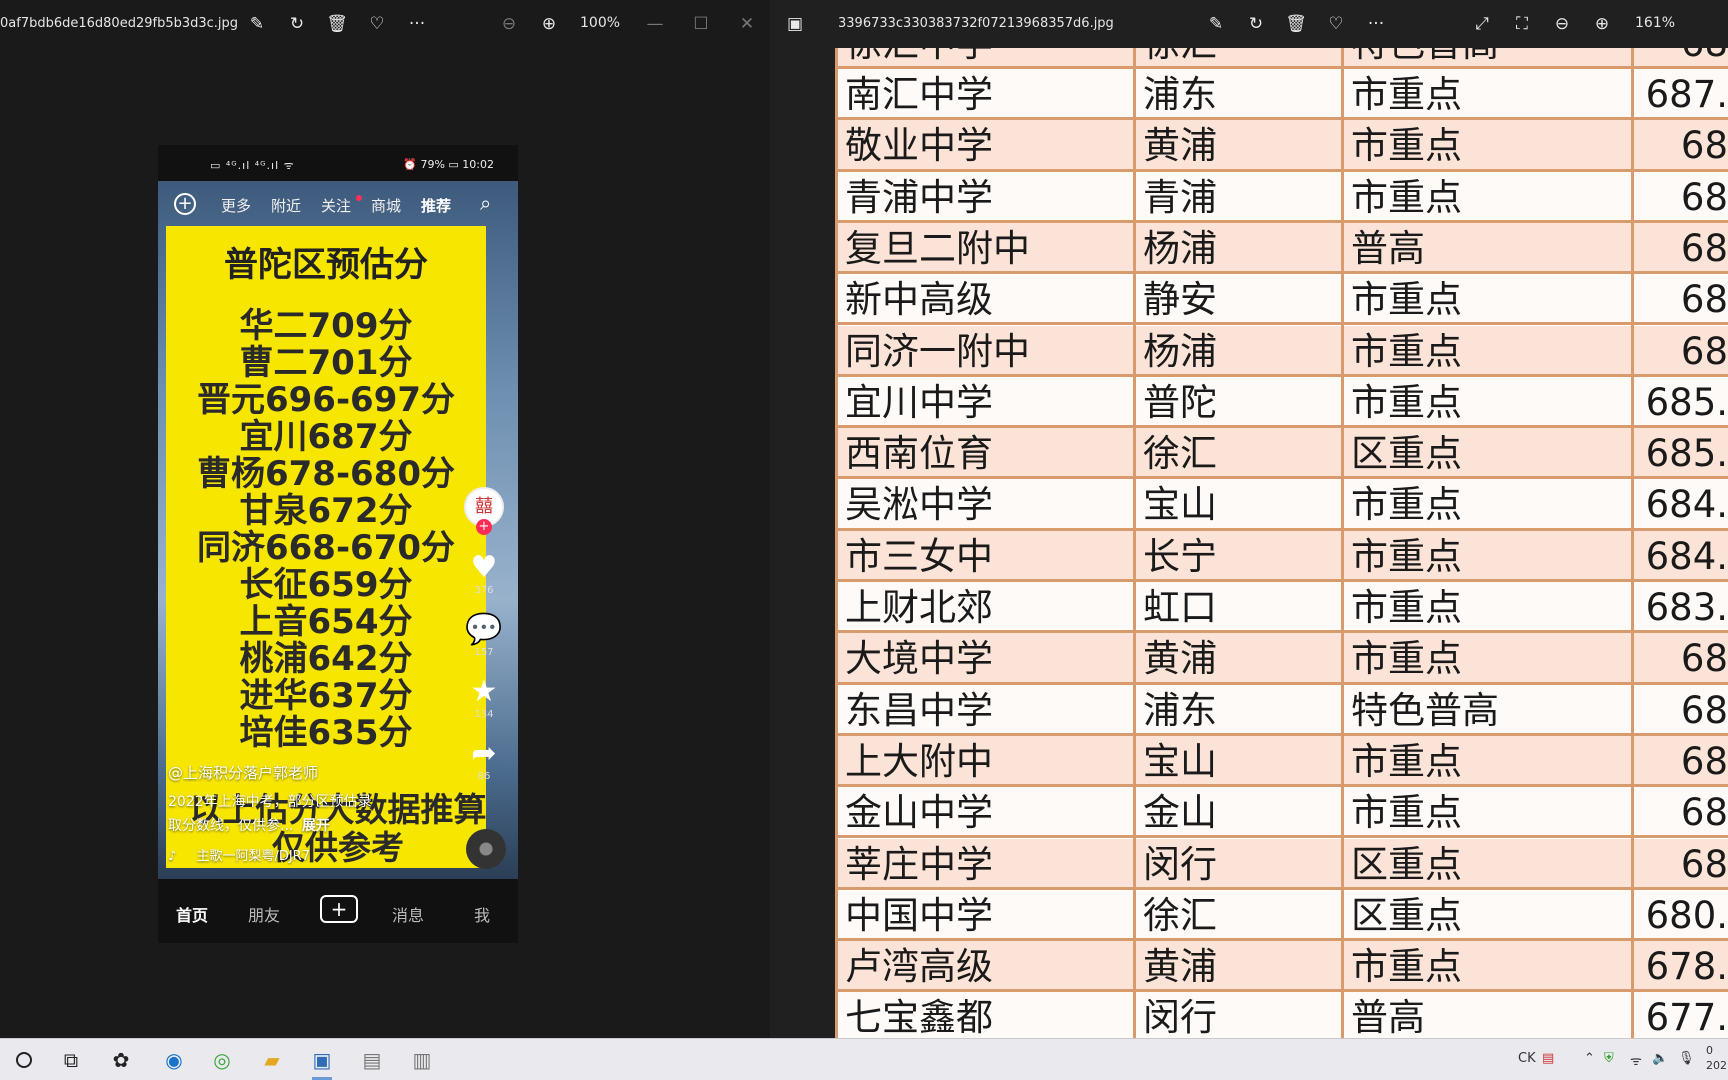 The height and width of the screenshot is (1080, 1728). What do you see at coordinates (408, 914) in the screenshot?
I see `bottom-nav-messages: 消息` at bounding box center [408, 914].